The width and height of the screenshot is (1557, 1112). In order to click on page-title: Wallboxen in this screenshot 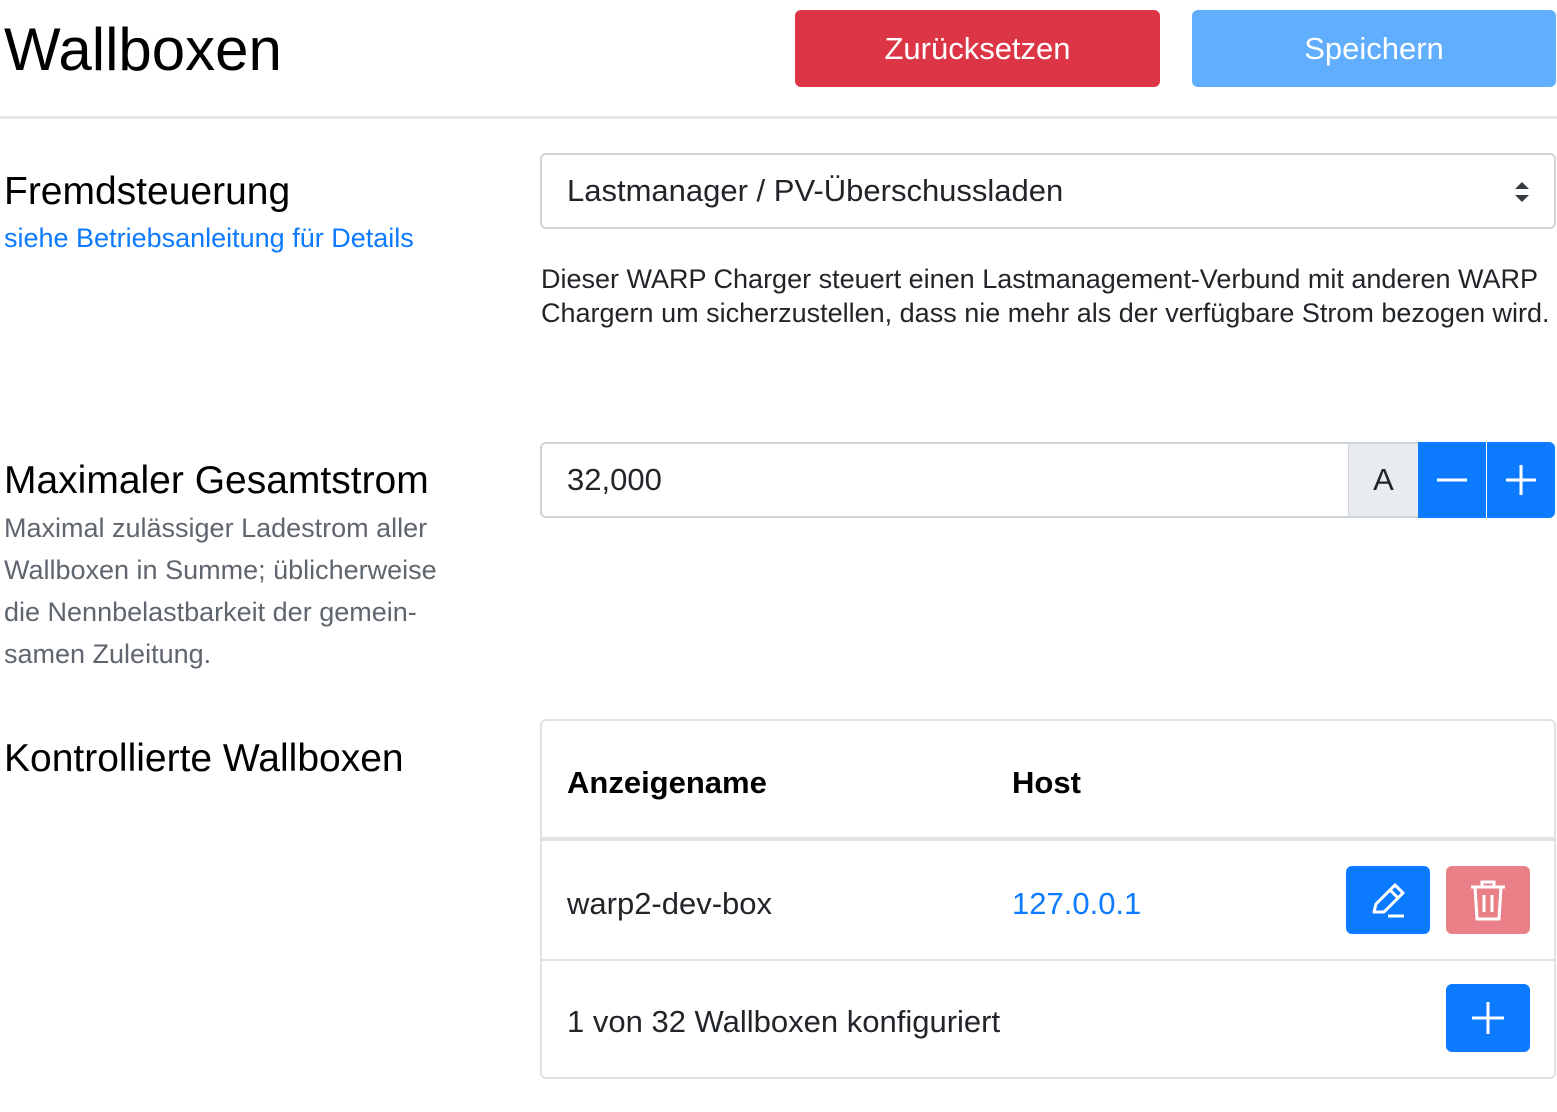, I will do `click(143, 49)`.